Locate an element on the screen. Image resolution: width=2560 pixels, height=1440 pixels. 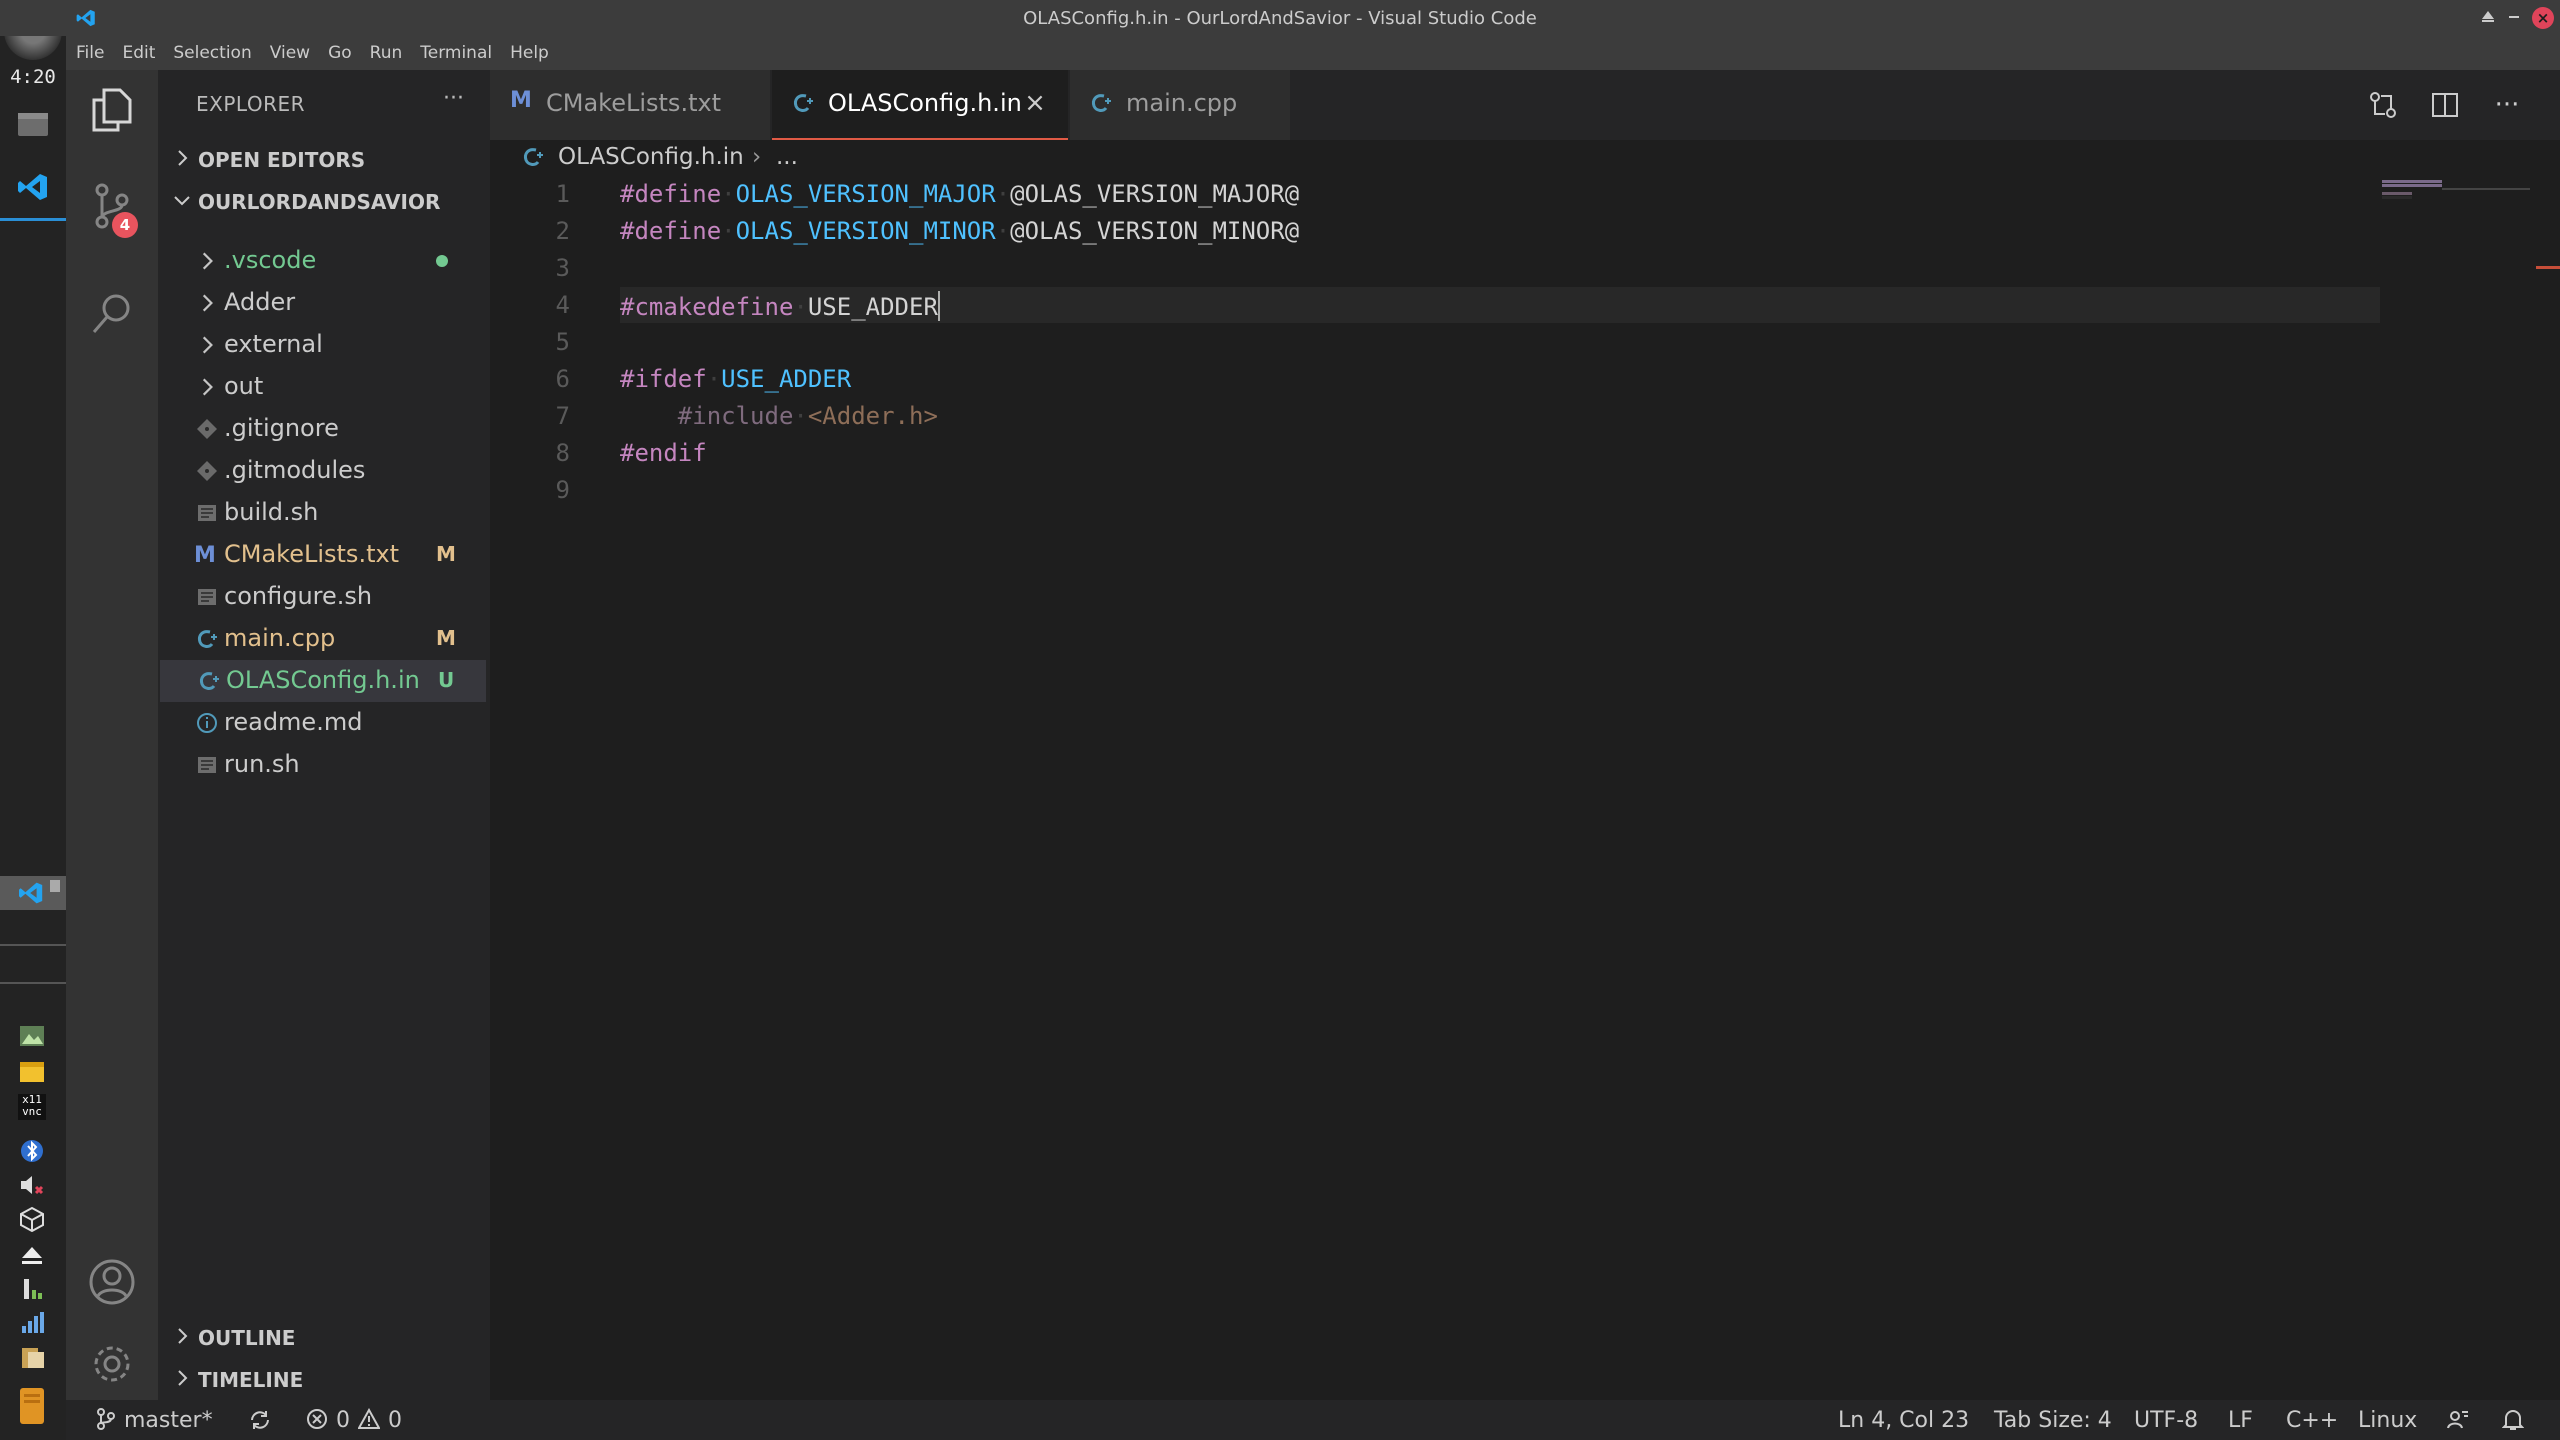
tree-item: M CMakeLists.txt M is located at coordinates (324, 555).